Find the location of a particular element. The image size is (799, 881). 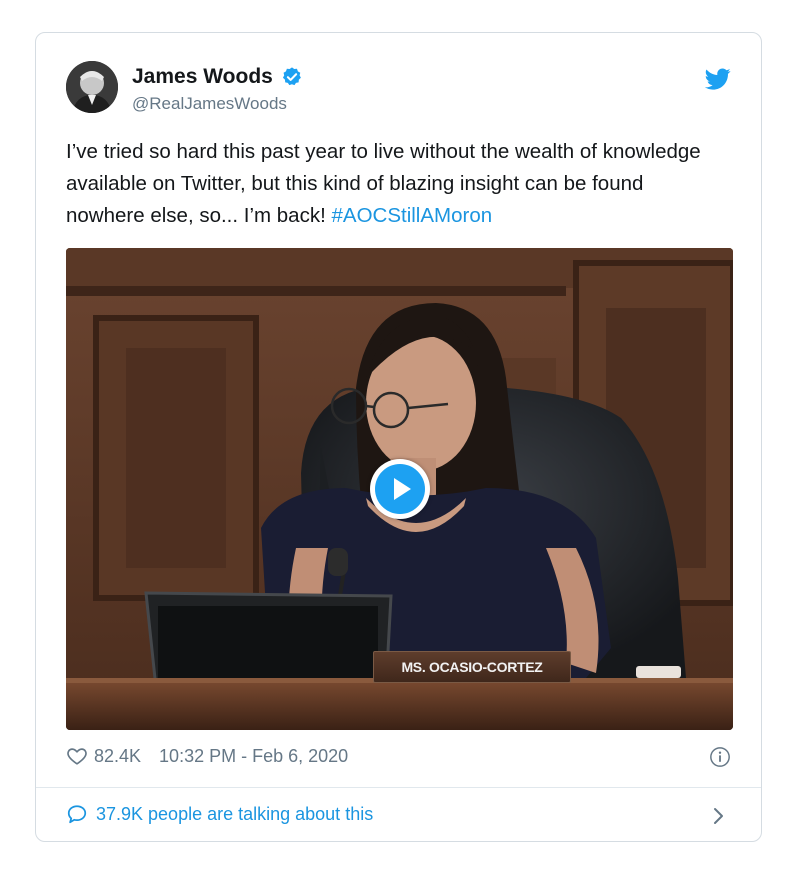

divider is located at coordinates (398, 787).